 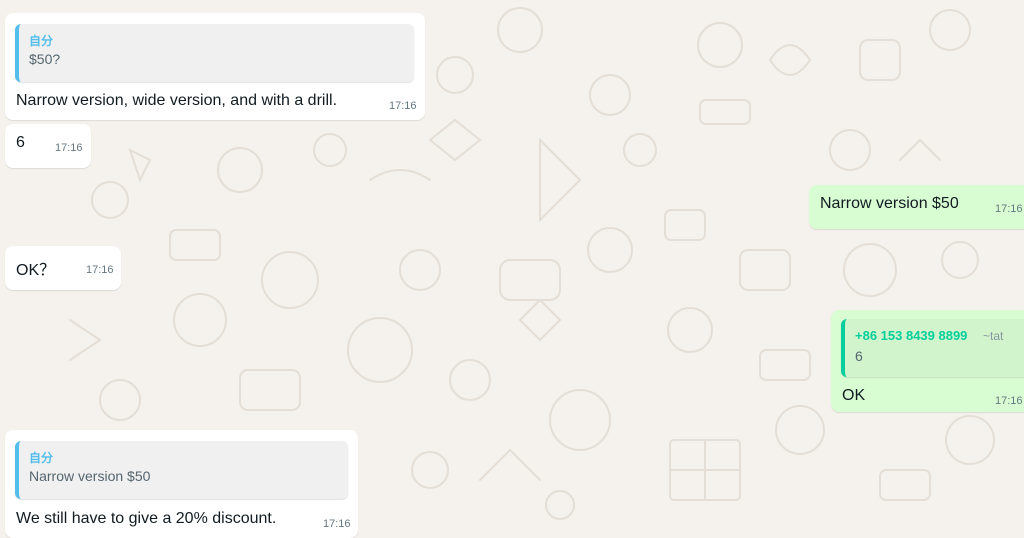 I want to click on message-text: 6, so click(x=20, y=142).